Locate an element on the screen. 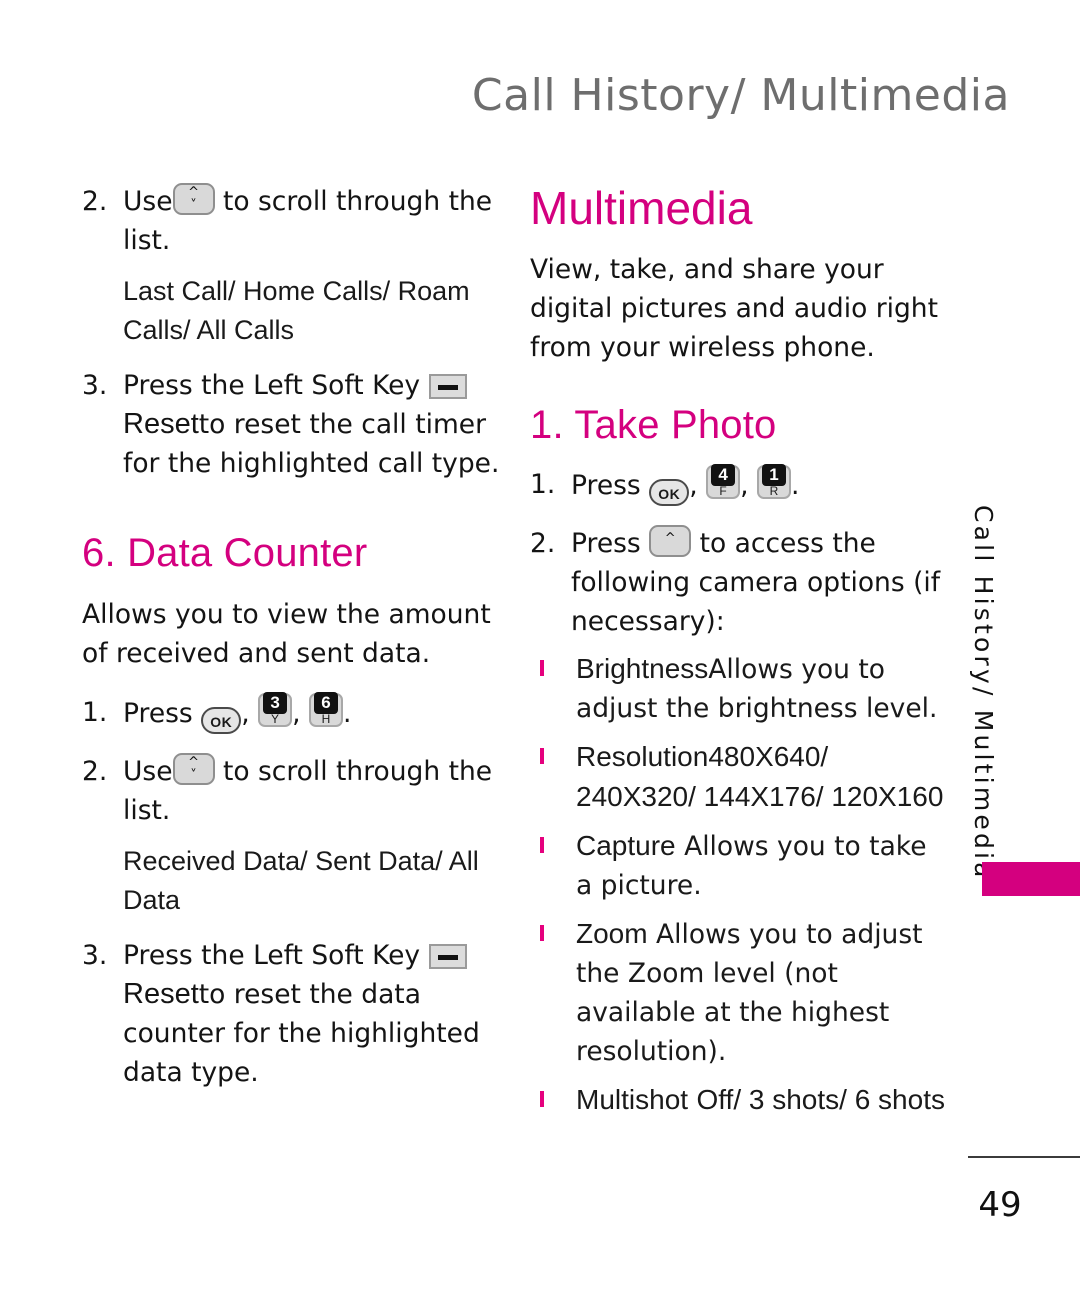 The height and width of the screenshot is (1295, 1080). step-press-keys-take-photo: 1. Press OK, 4F, 1R. is located at coordinates (740, 485).